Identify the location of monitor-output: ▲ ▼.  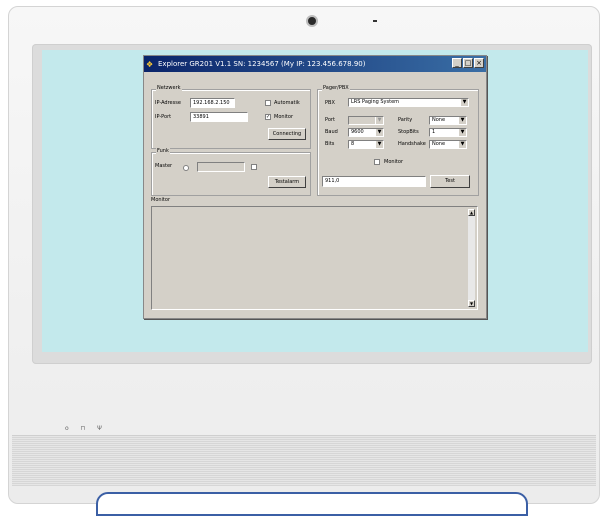
(314, 258).